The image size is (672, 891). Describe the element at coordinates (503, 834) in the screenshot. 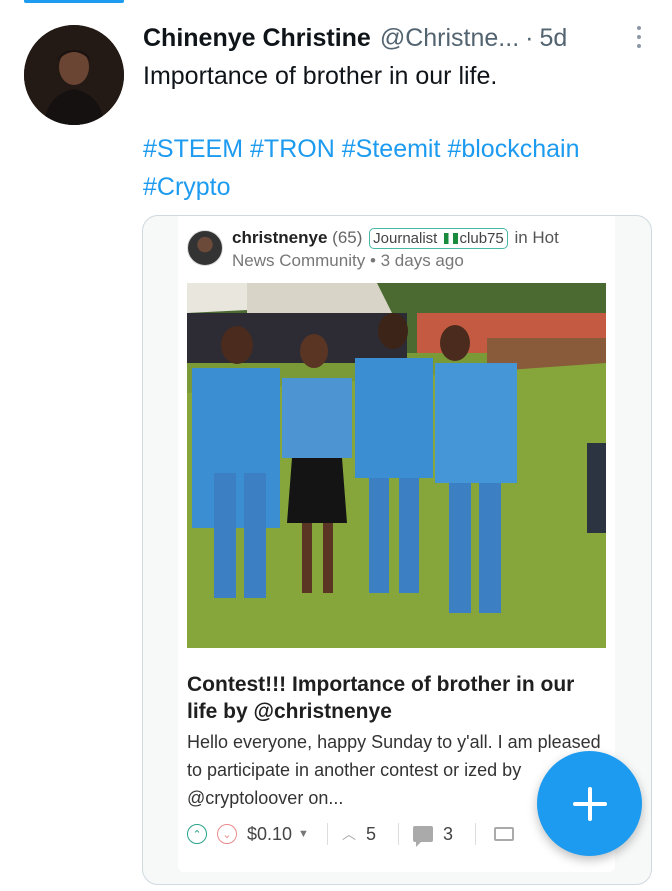

I see `share-icon` at that location.